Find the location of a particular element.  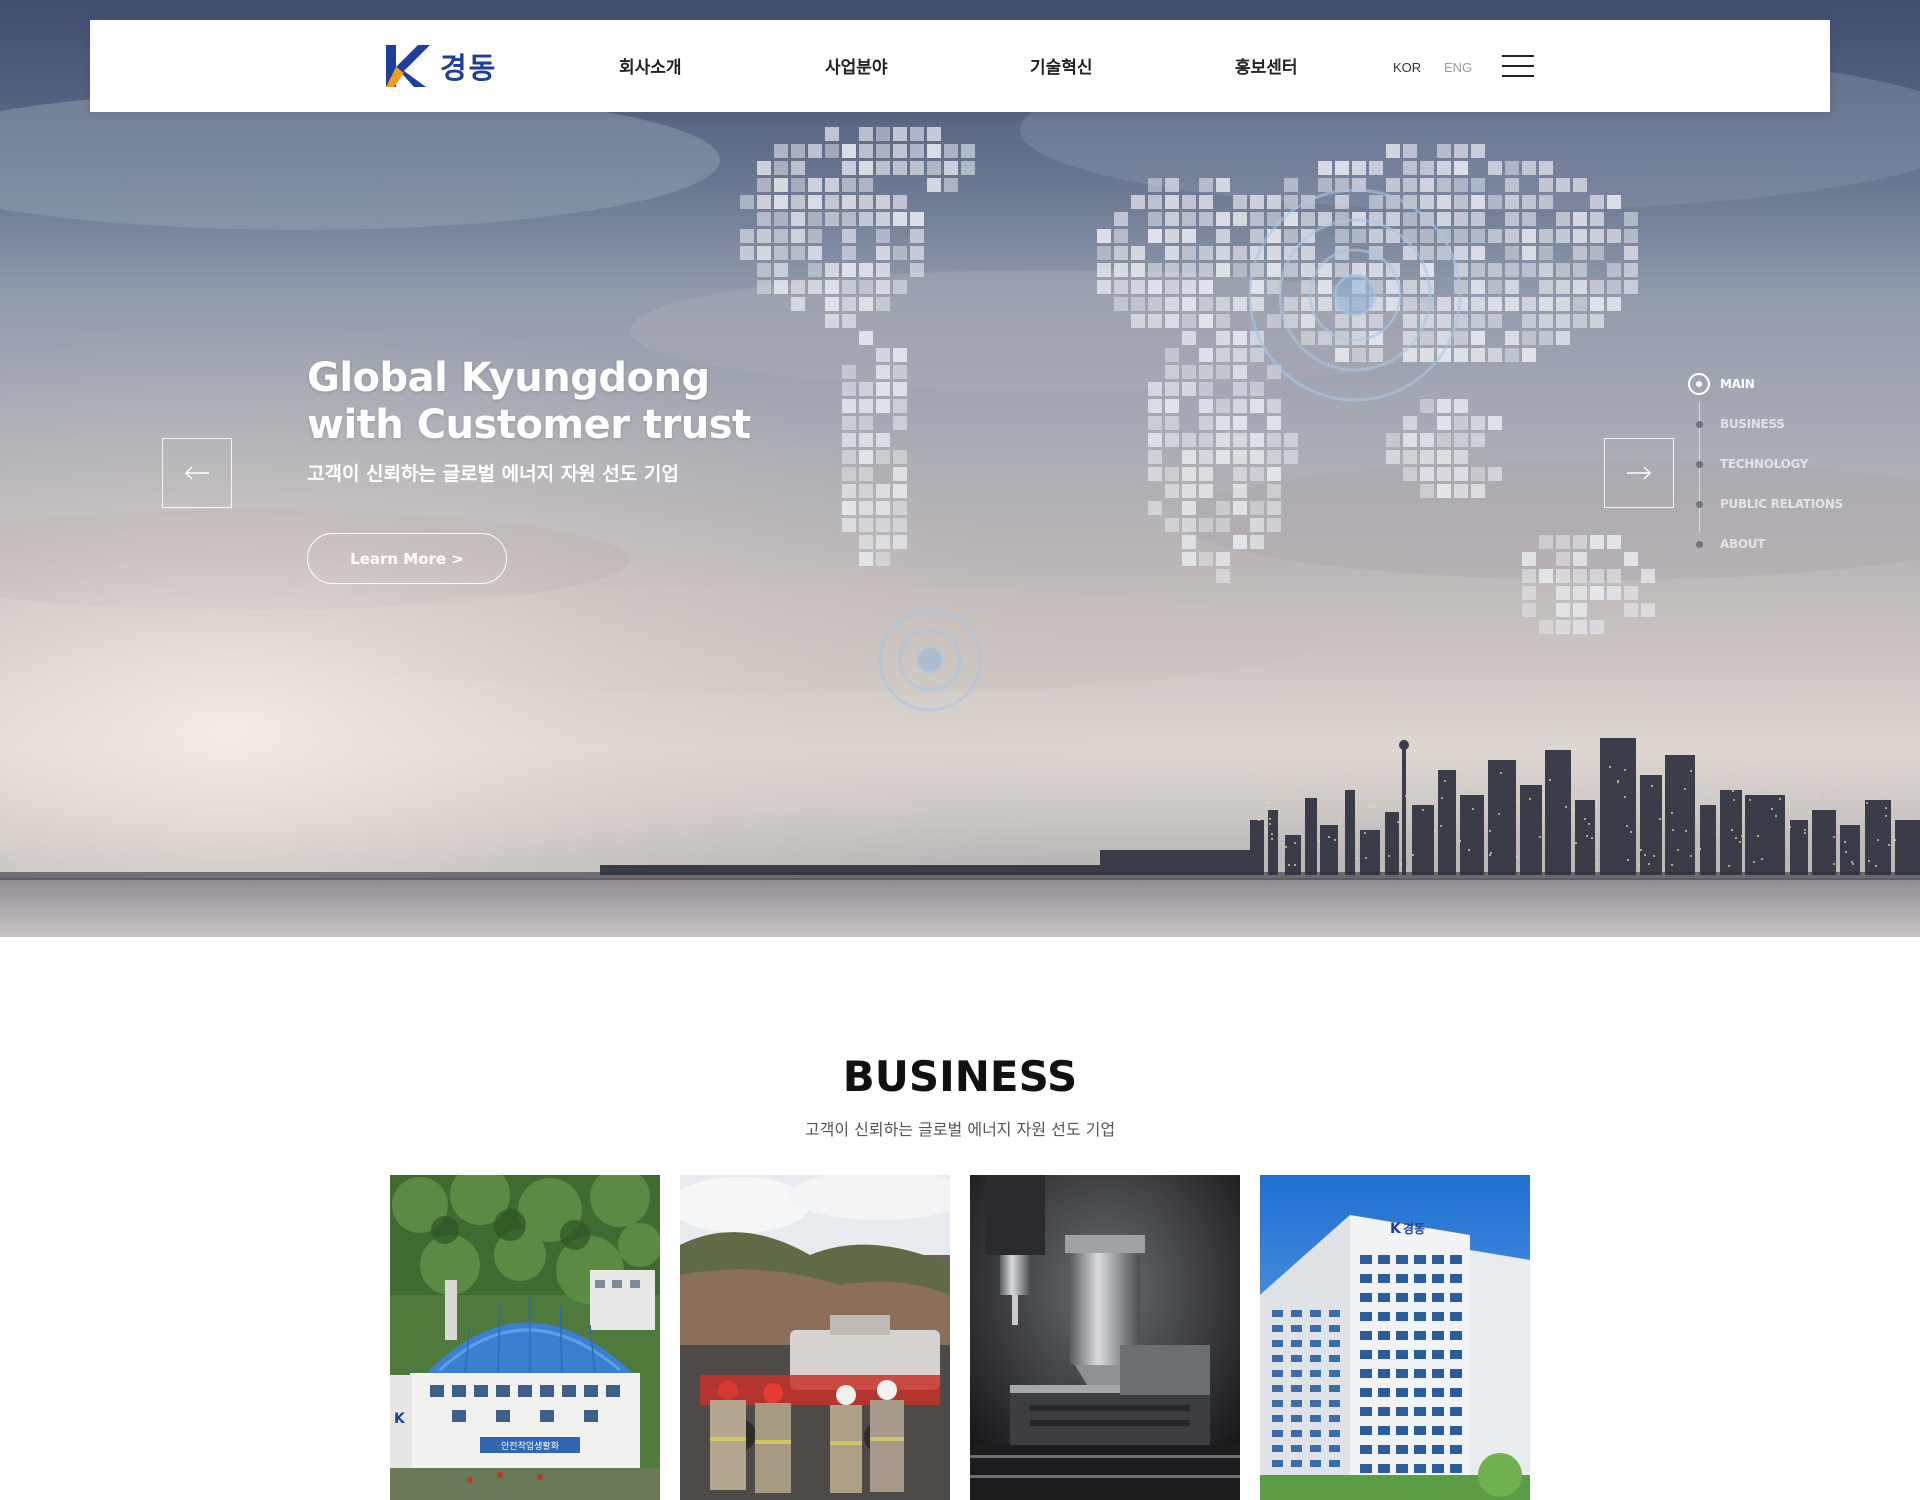

slider-prev-button is located at coordinates (197, 473).